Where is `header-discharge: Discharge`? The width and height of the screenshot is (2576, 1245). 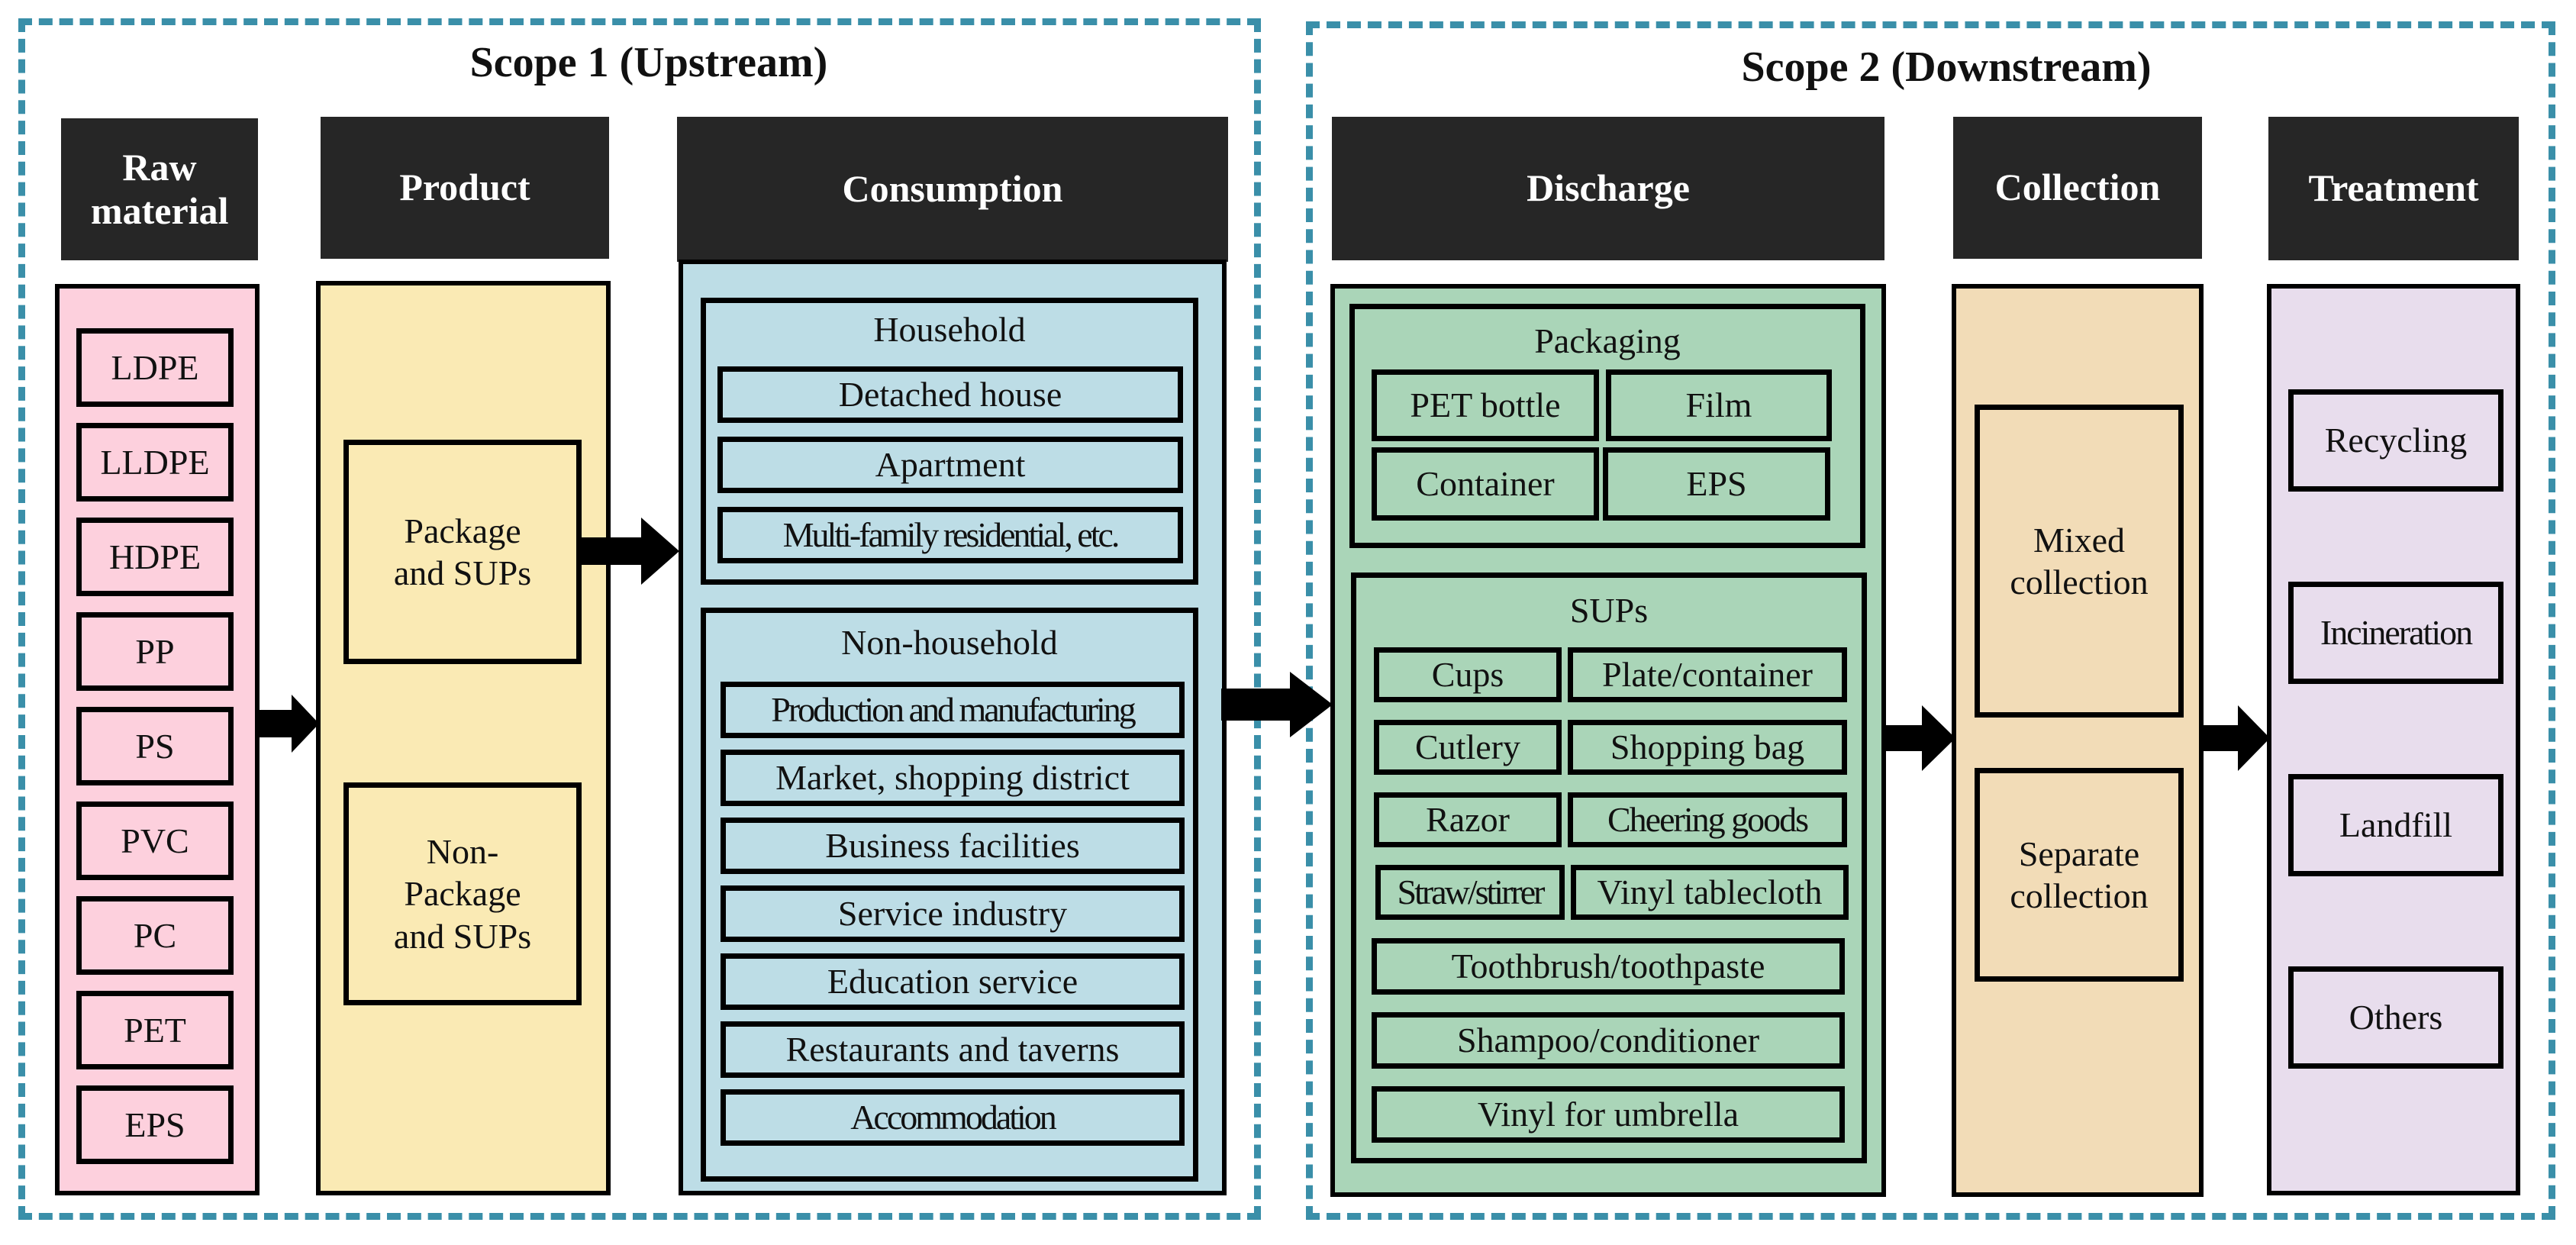 header-discharge: Discharge is located at coordinates (1608, 188).